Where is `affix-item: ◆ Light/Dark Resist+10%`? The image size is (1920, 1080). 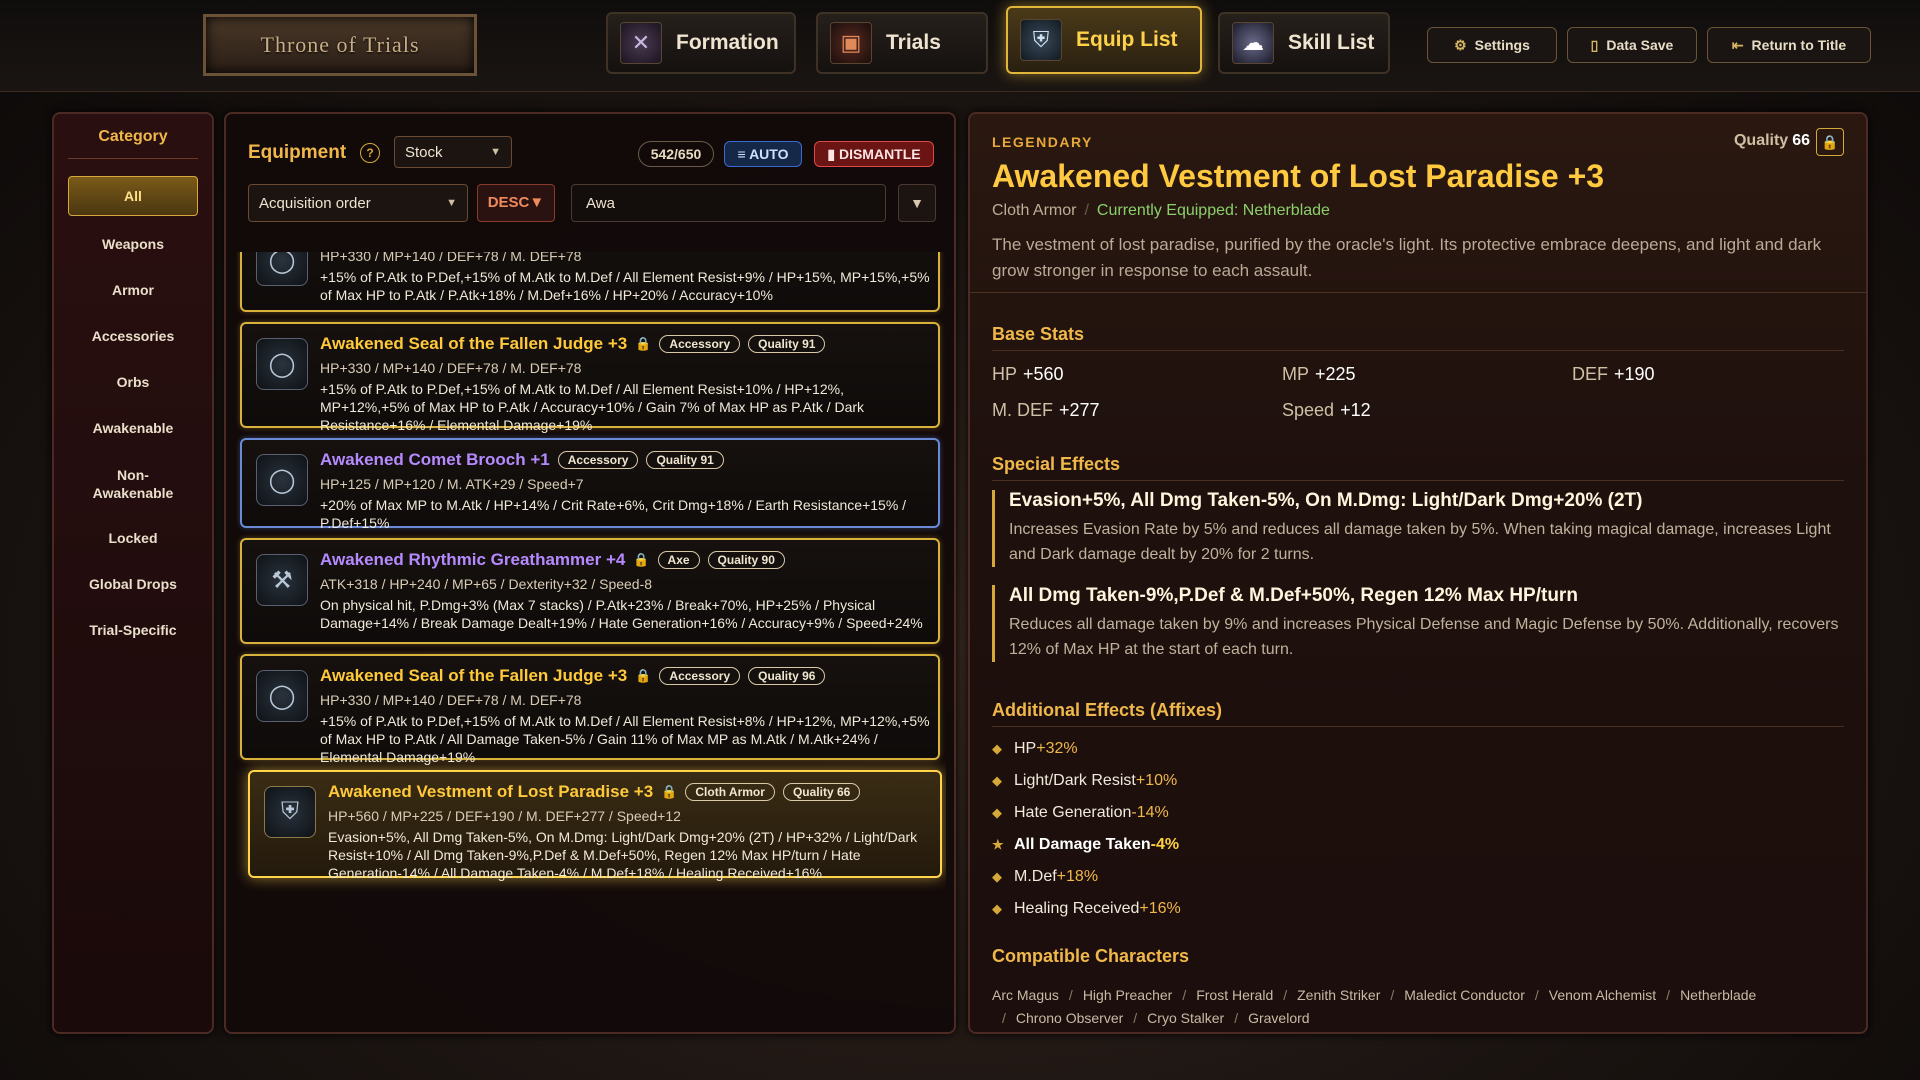 affix-item: ◆ Light/Dark Resist+10% is located at coordinates (1084, 781).